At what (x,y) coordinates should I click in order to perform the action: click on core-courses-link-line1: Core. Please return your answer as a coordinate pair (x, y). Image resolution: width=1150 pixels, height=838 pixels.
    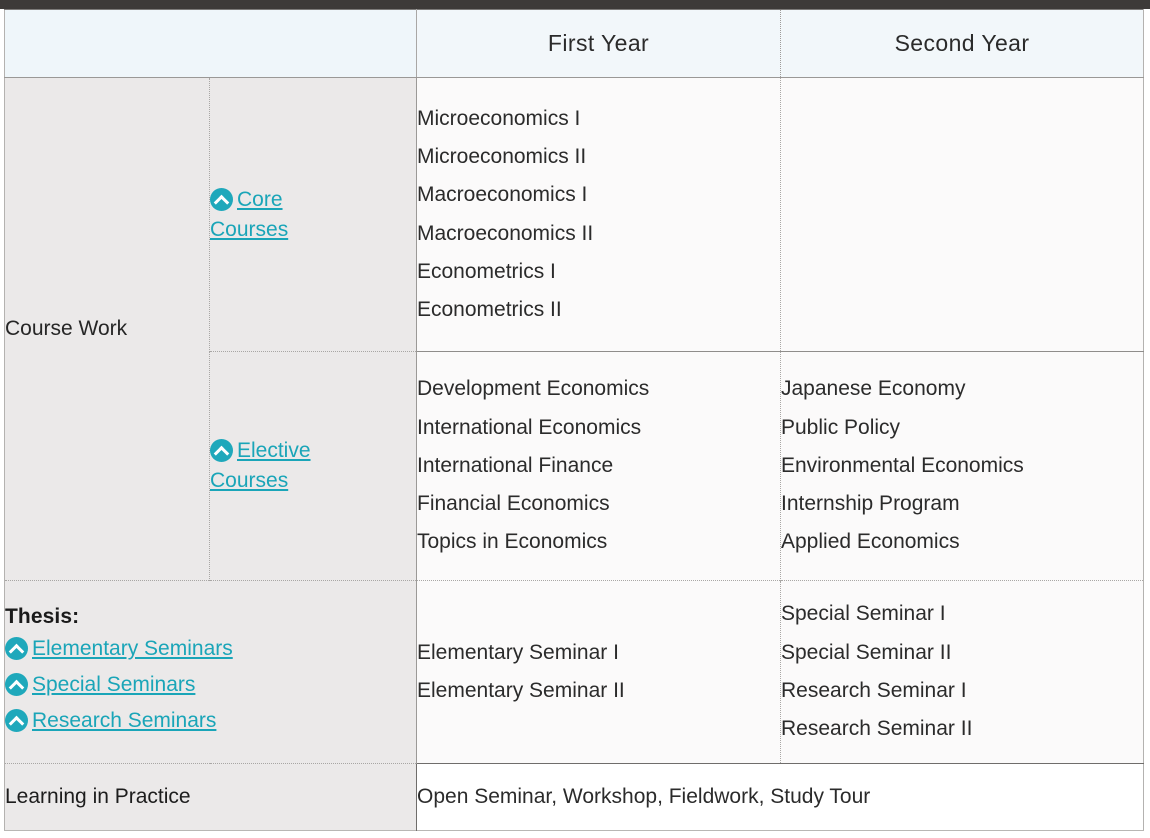
    Looking at the image, I should click on (260, 199).